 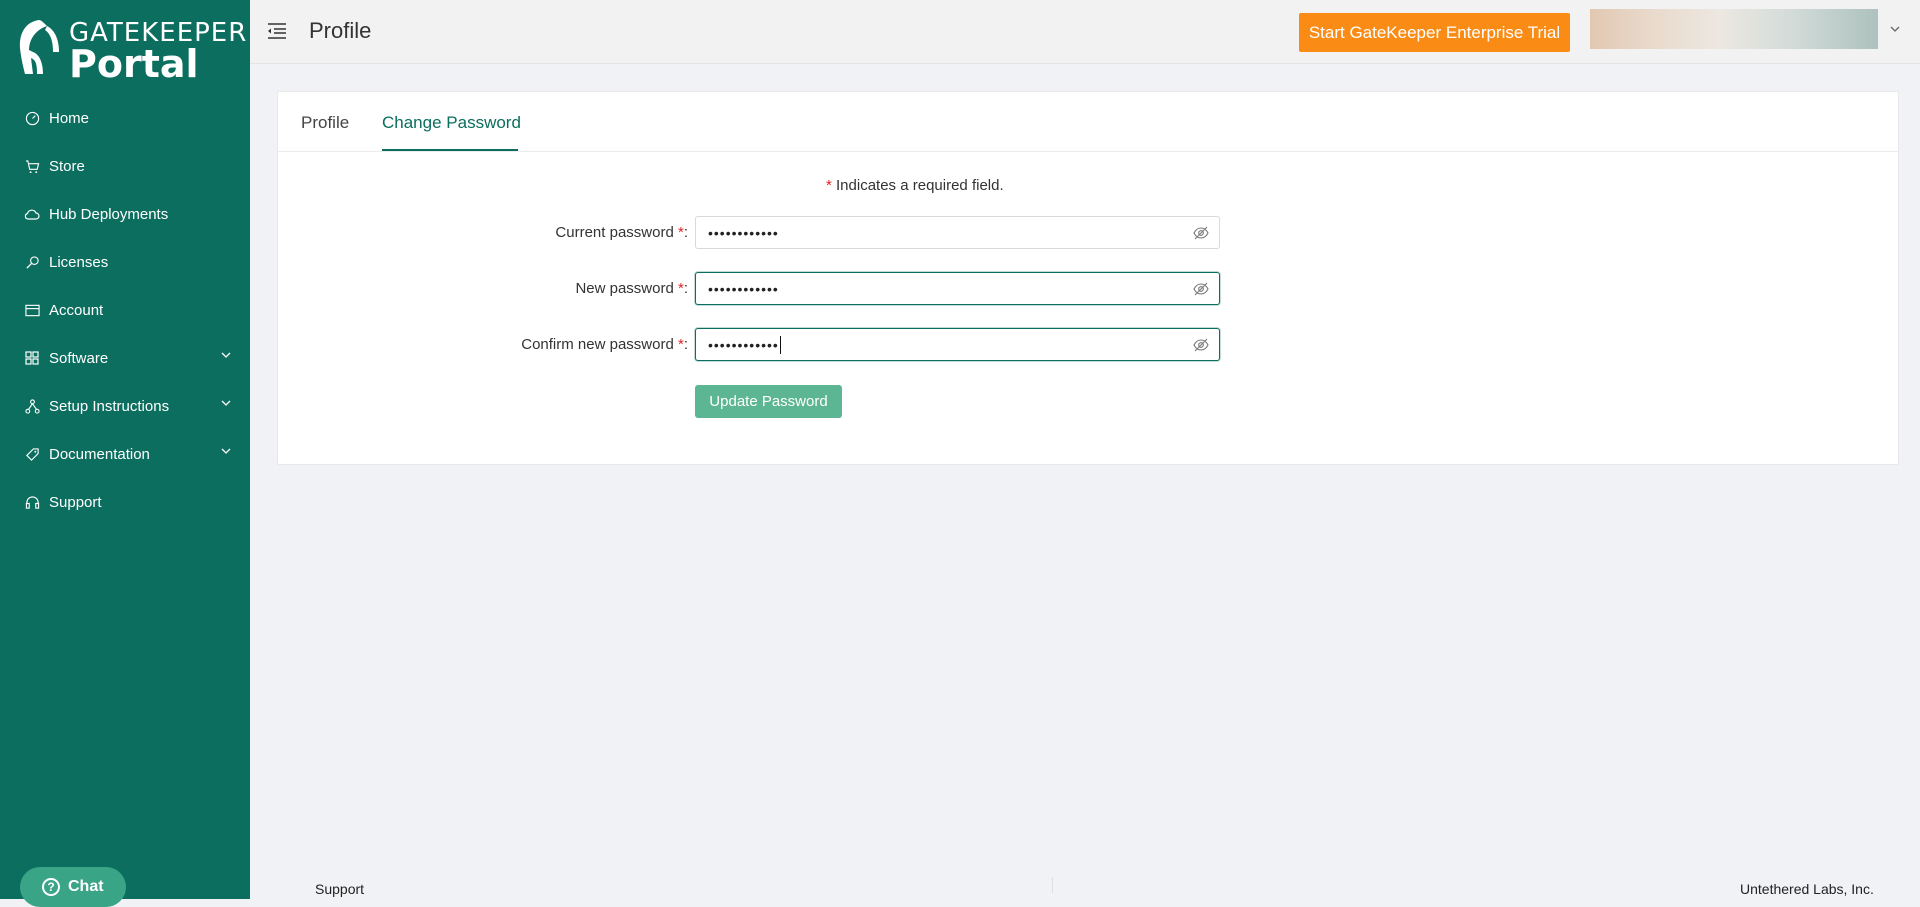 I want to click on network-icon, so click(x=32, y=406).